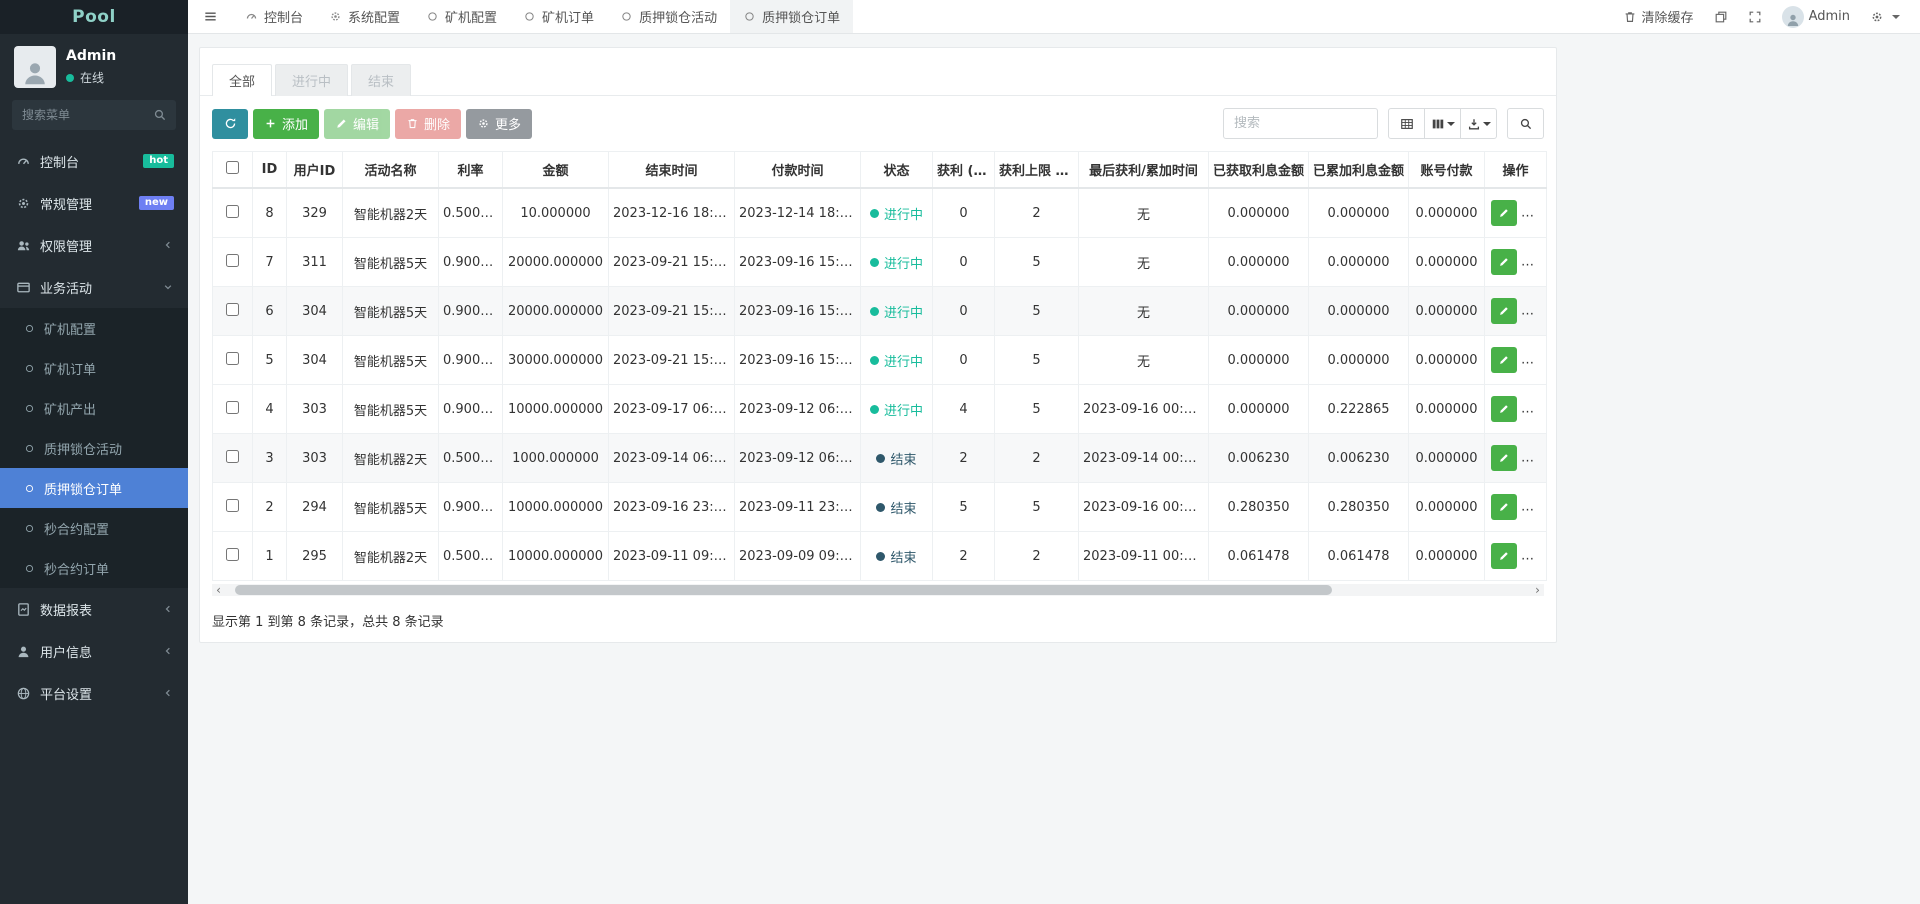 This screenshot has width=1920, height=904. I want to click on sidebar-item-auth: 权限管理, so click(94, 245).